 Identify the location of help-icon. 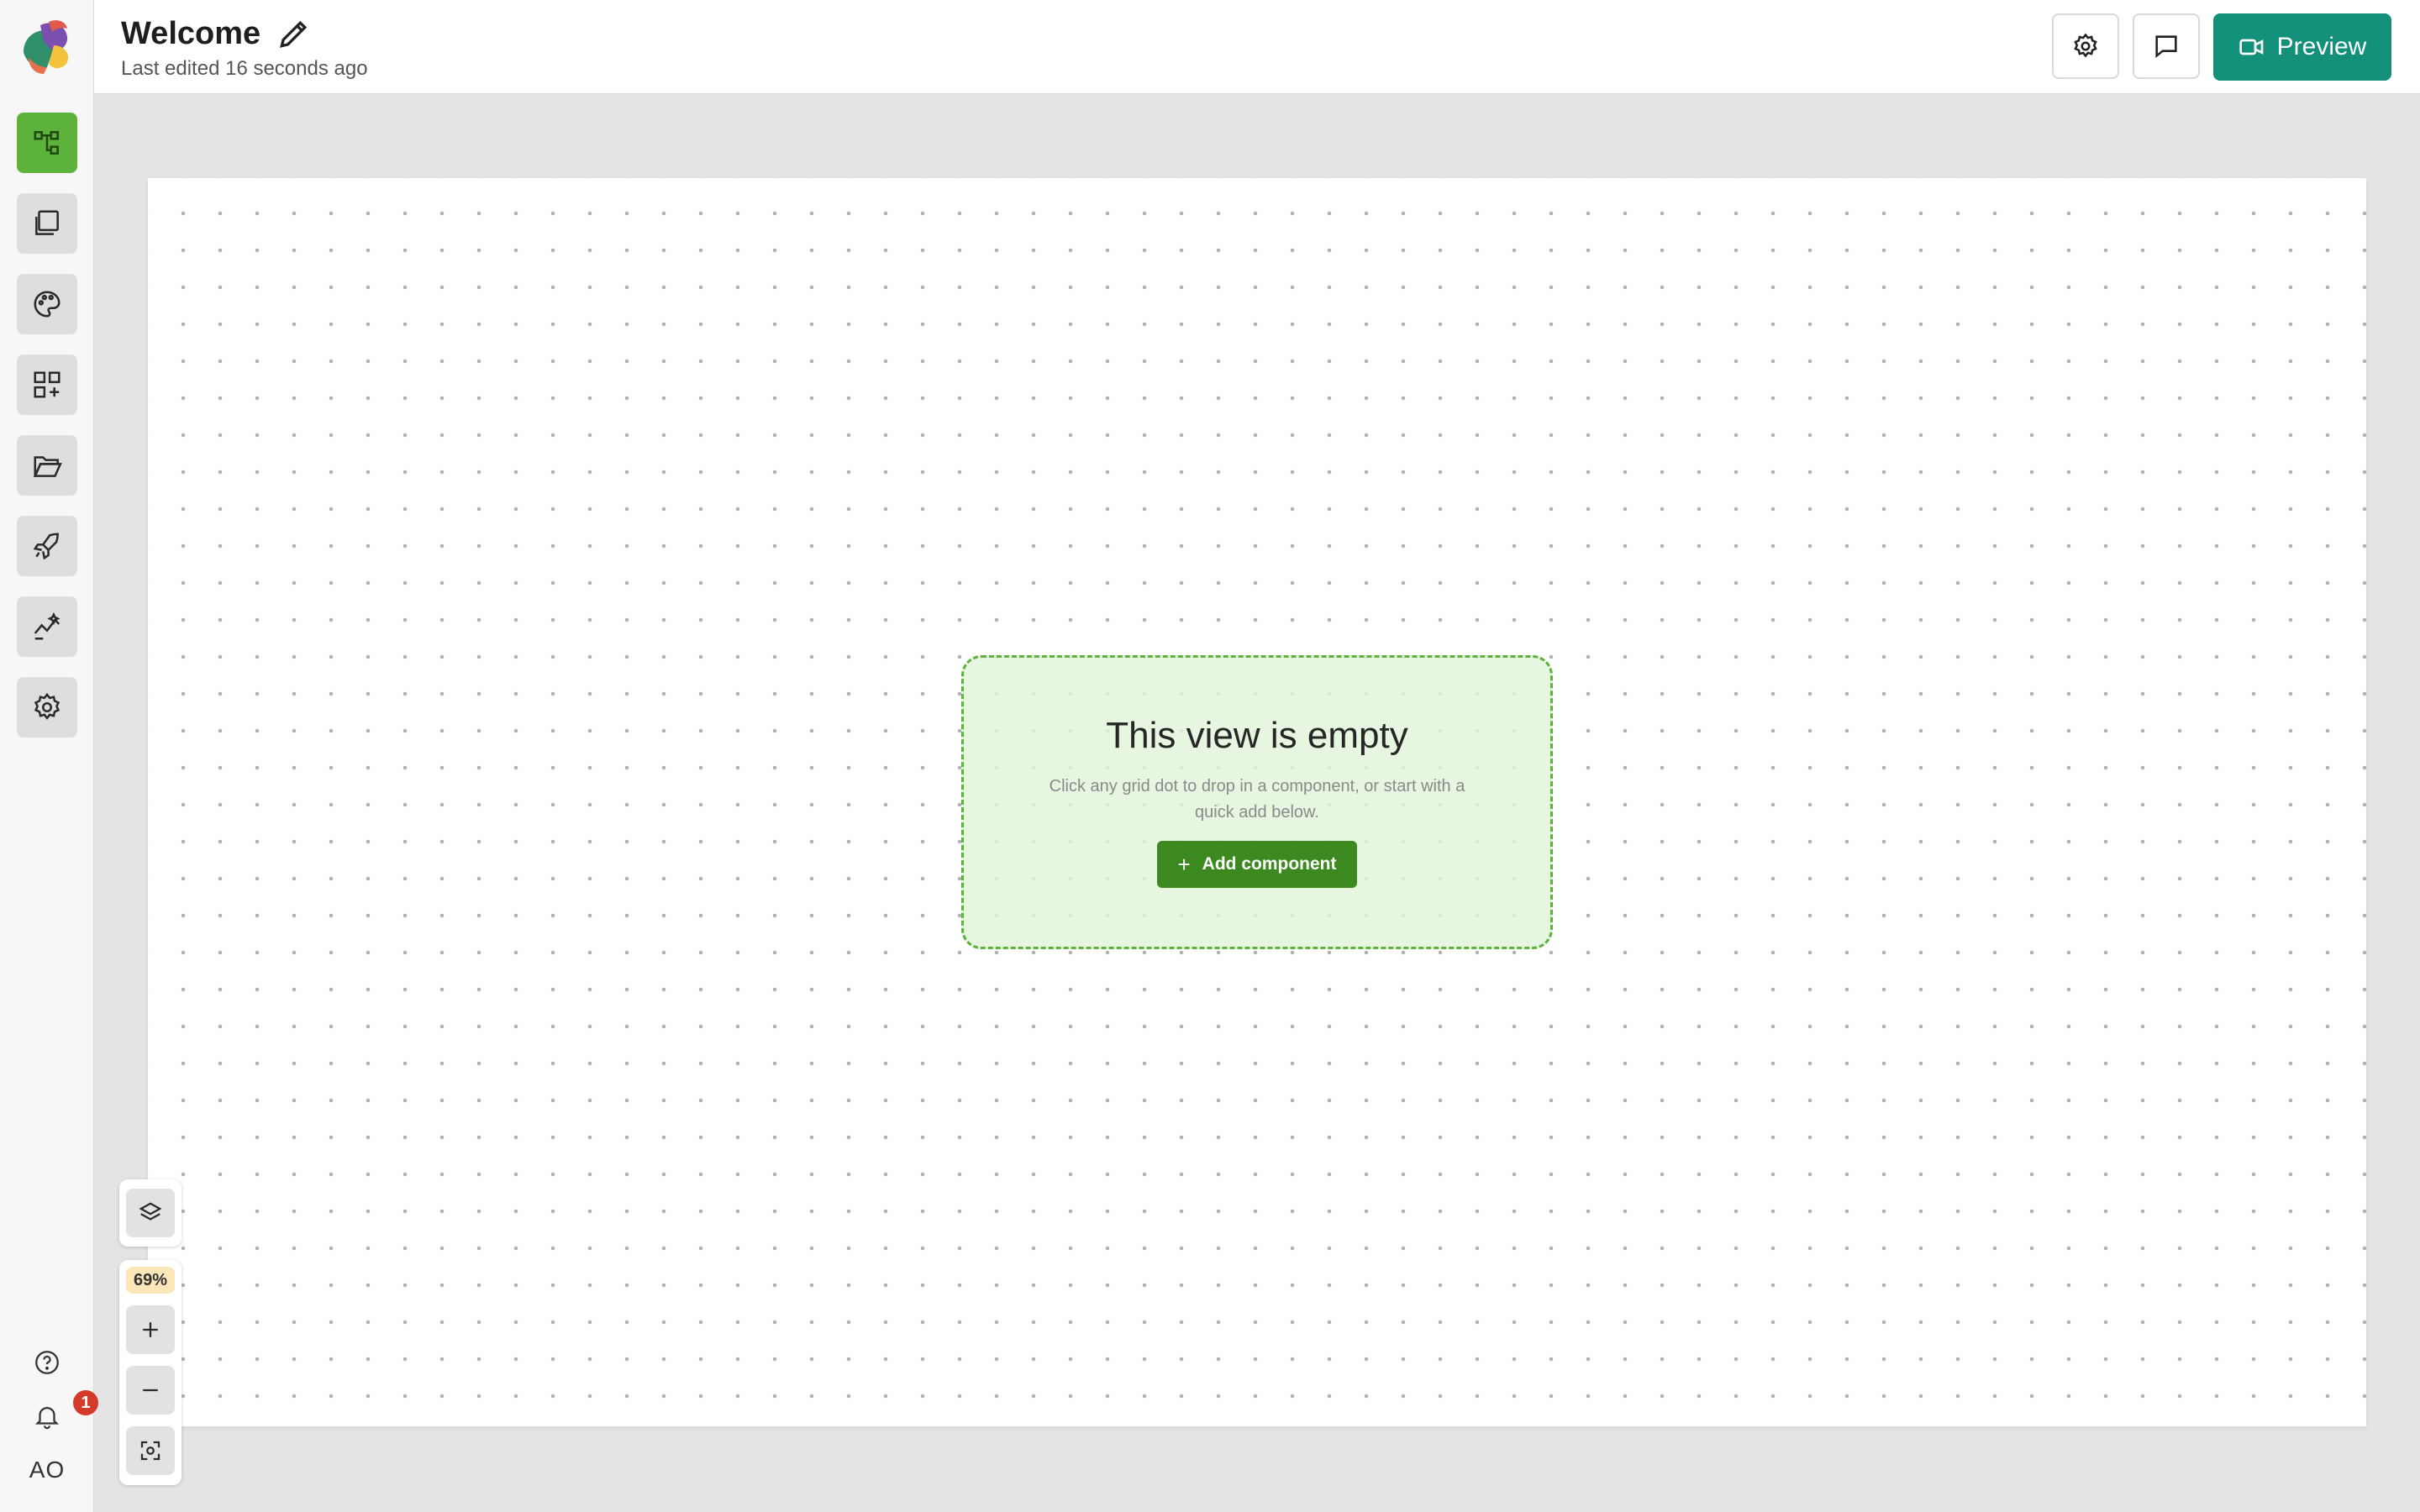
(47, 1362).